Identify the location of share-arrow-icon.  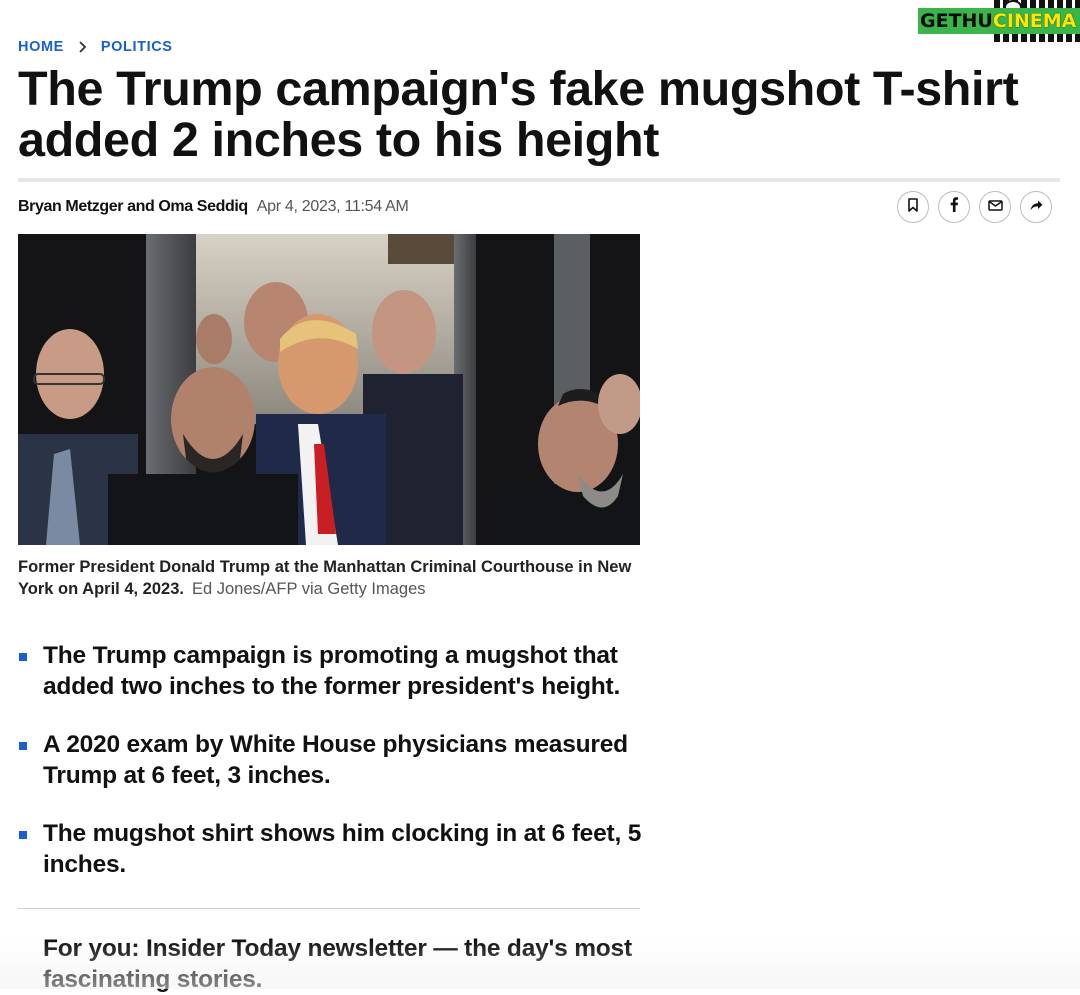
(1036, 207).